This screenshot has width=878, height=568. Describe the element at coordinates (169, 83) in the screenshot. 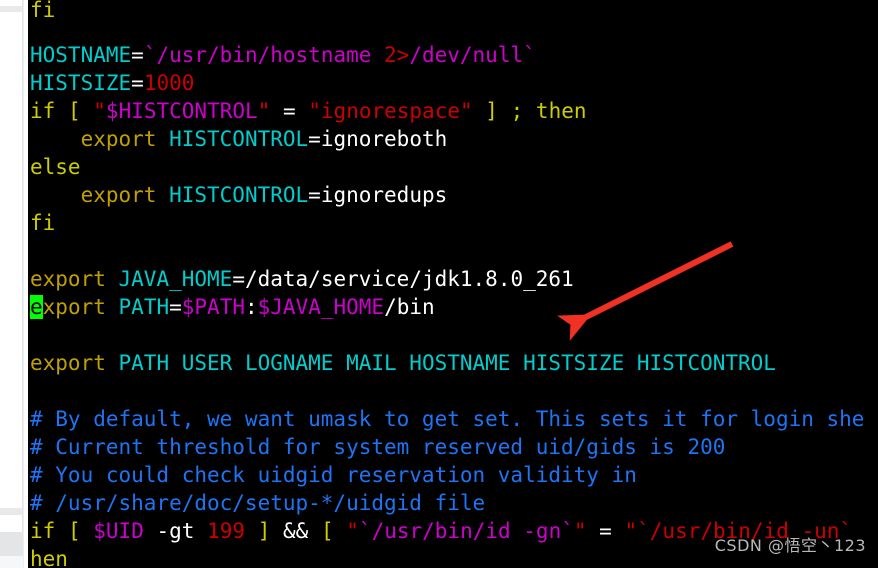

I see `code-token: 1000` at that location.